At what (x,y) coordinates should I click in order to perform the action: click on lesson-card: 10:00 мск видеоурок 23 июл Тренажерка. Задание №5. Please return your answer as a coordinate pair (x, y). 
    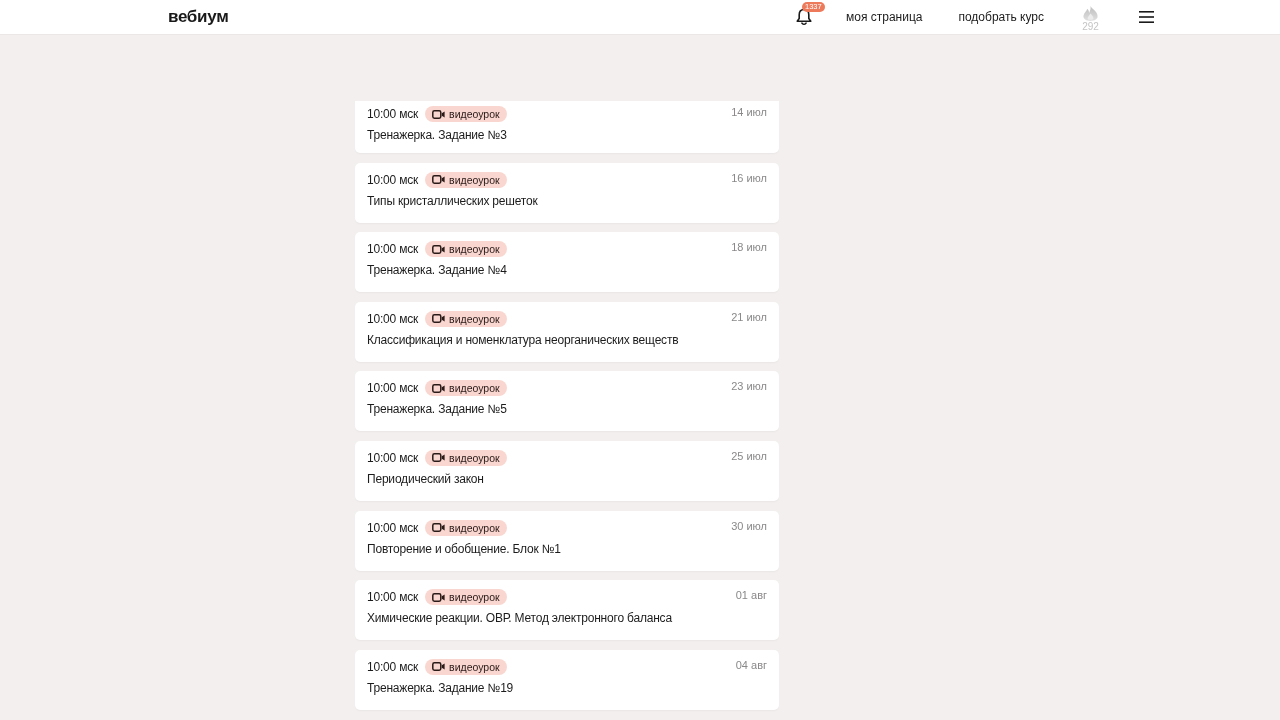
    Looking at the image, I should click on (567, 401).